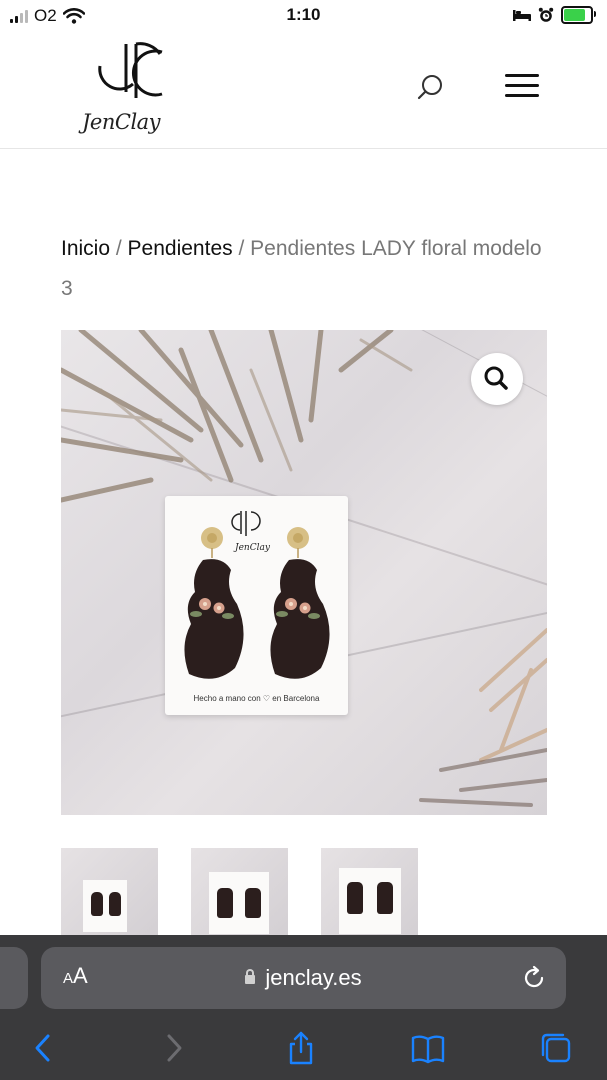  I want to click on share-icon, so click(301, 1048).